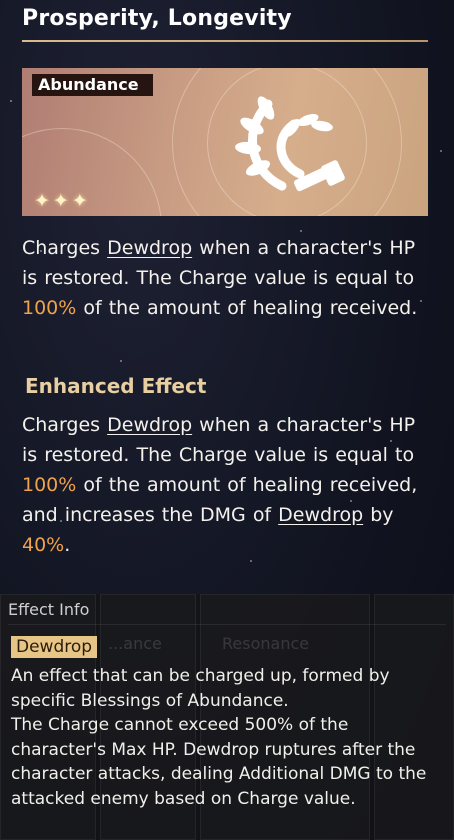 This screenshot has height=840, width=454. Describe the element at coordinates (157, 18) in the screenshot. I see `blessing-title: Prosperity, Longevity` at that location.